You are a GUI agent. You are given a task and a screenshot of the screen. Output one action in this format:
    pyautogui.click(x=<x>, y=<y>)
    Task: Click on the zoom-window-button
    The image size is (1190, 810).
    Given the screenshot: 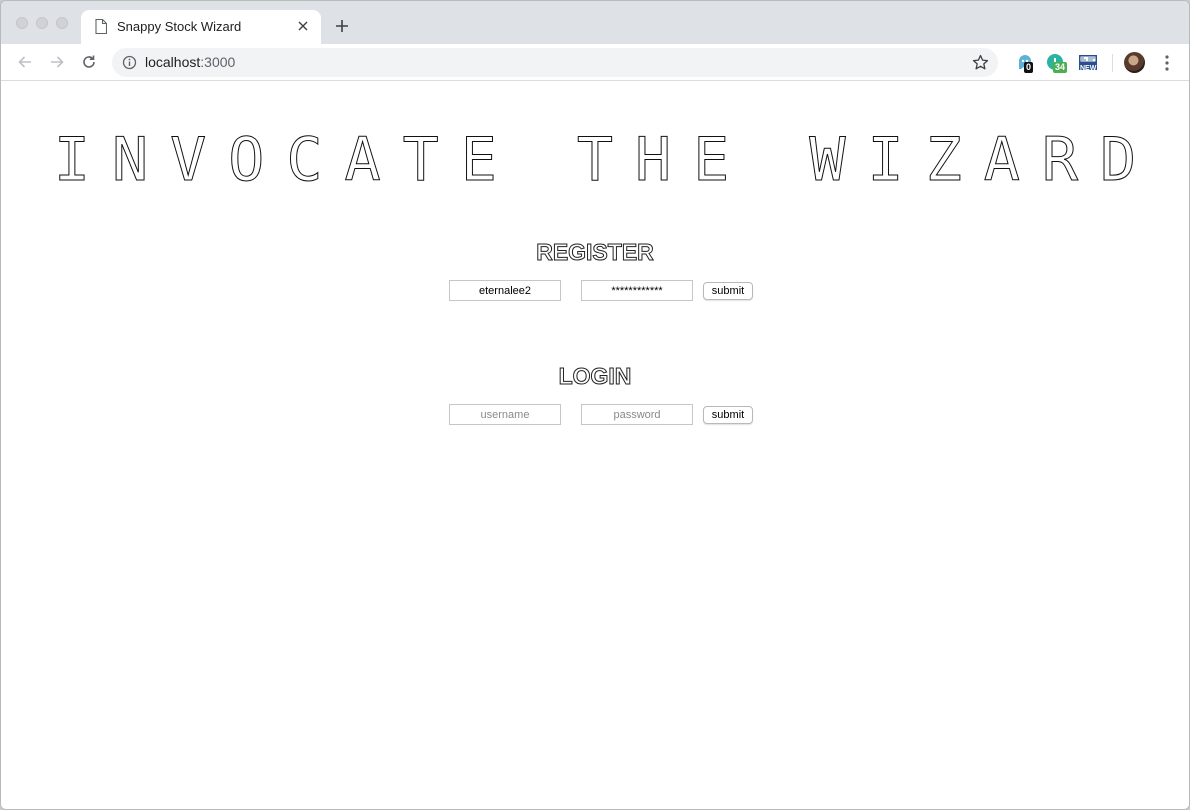 What is the action you would take?
    pyautogui.click(x=62, y=23)
    